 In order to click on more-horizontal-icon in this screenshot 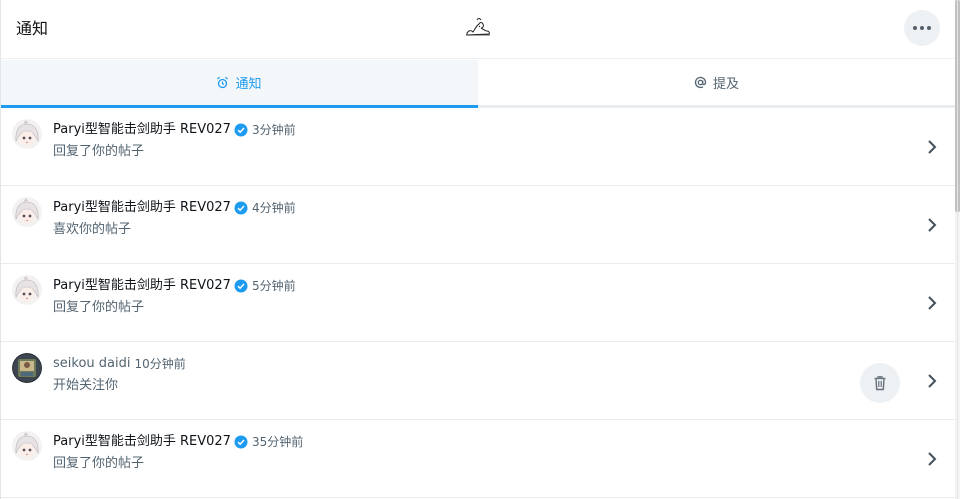, I will do `click(915, 28)`.